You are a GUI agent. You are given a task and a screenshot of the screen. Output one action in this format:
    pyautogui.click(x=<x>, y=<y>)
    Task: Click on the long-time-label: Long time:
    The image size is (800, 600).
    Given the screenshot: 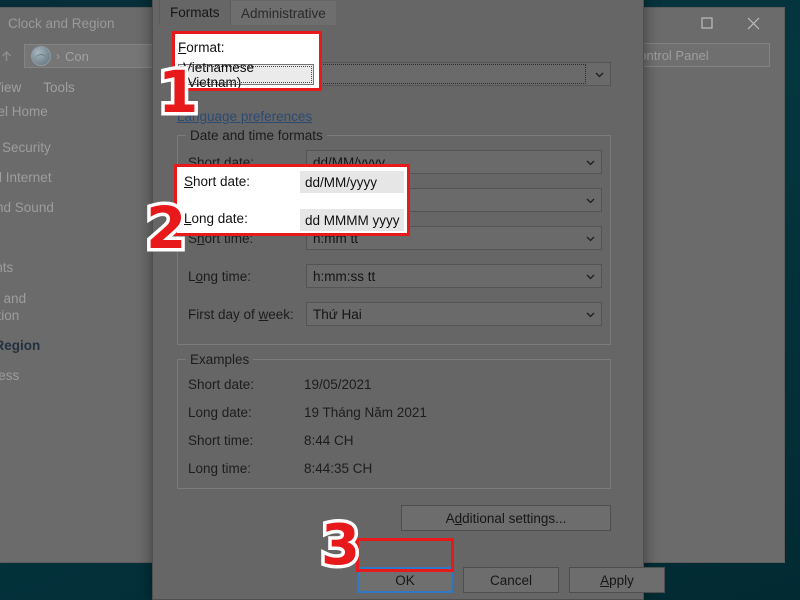 What is the action you would take?
    pyautogui.click(x=220, y=276)
    